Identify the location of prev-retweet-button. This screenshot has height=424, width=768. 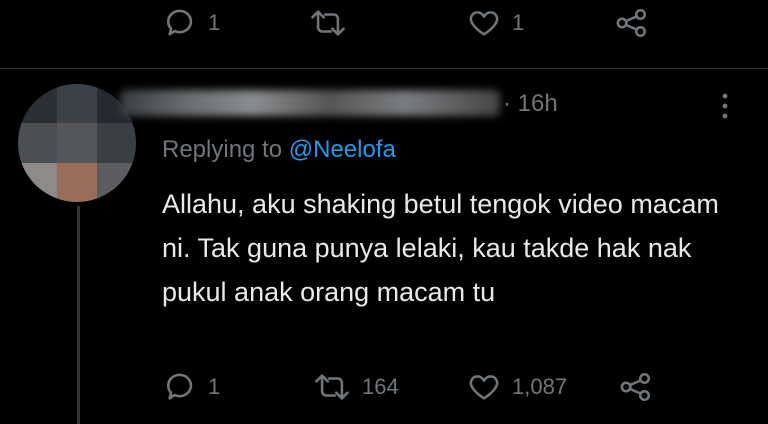
(328, 23).